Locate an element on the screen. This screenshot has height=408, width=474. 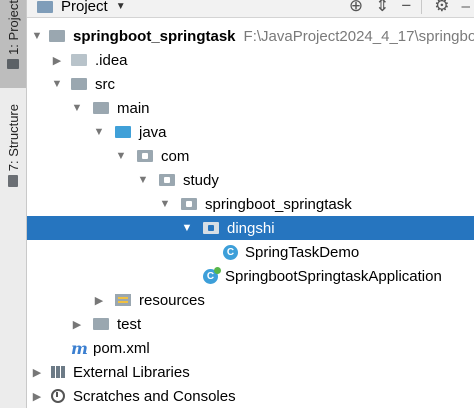
tree-item-label: java is located at coordinates (153, 132).